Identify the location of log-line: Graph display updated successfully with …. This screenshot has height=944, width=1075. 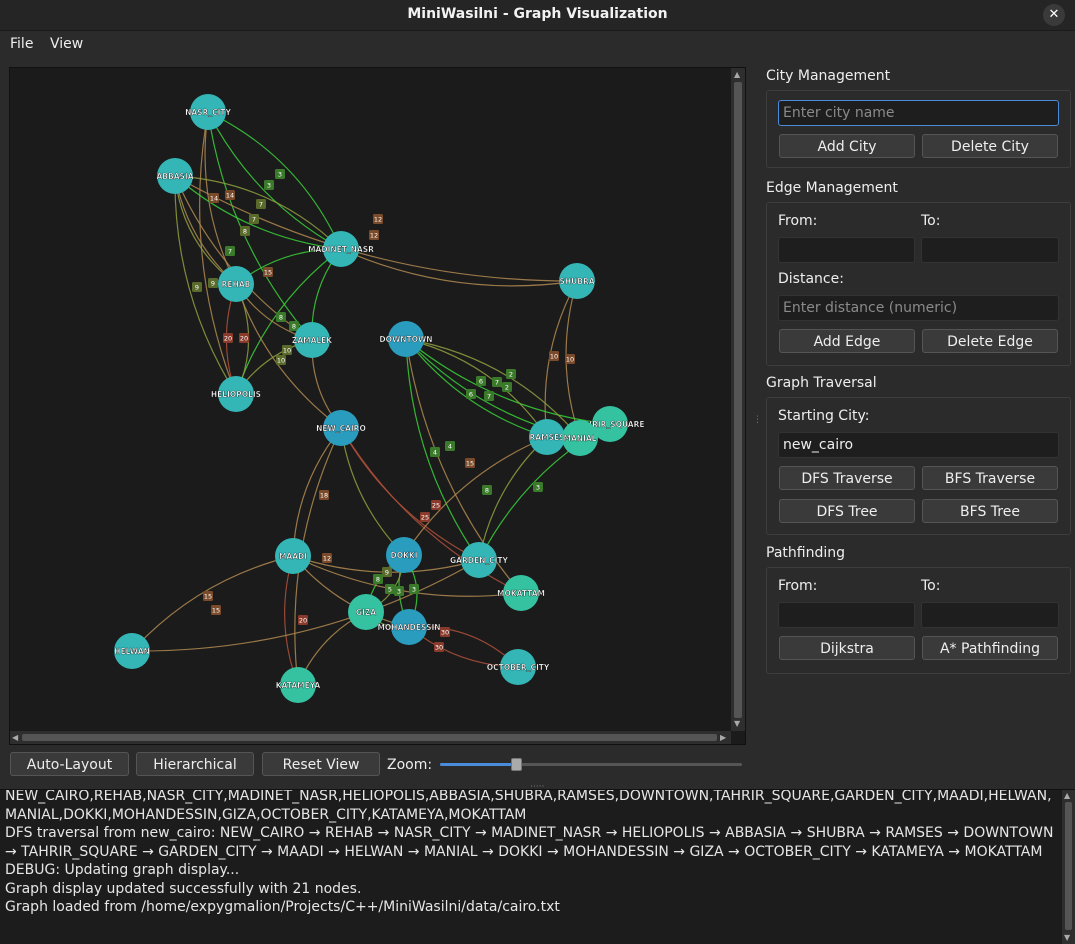
(183, 888).